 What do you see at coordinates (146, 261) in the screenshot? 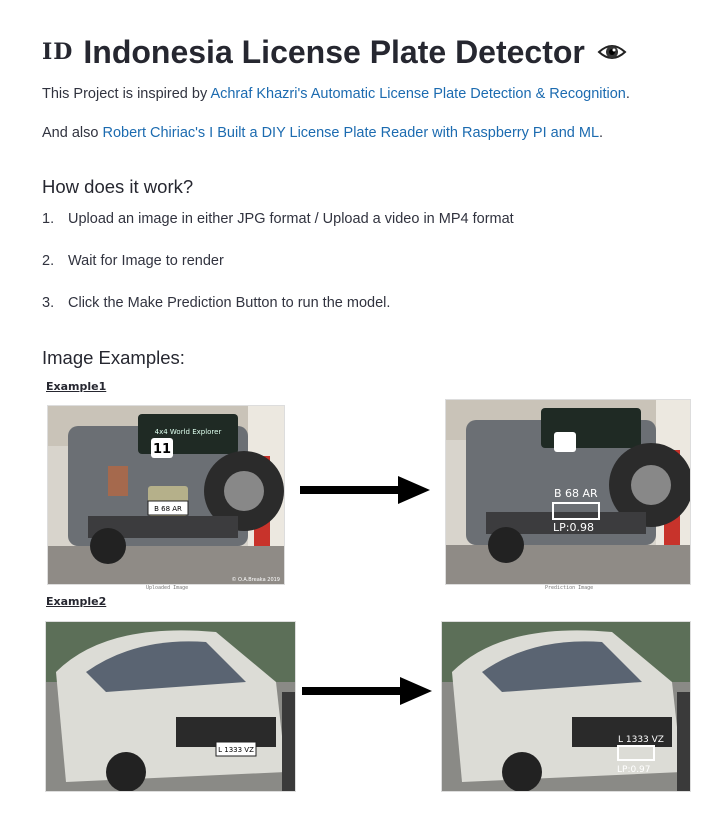
I see `step-text: Wait for Image to render` at bounding box center [146, 261].